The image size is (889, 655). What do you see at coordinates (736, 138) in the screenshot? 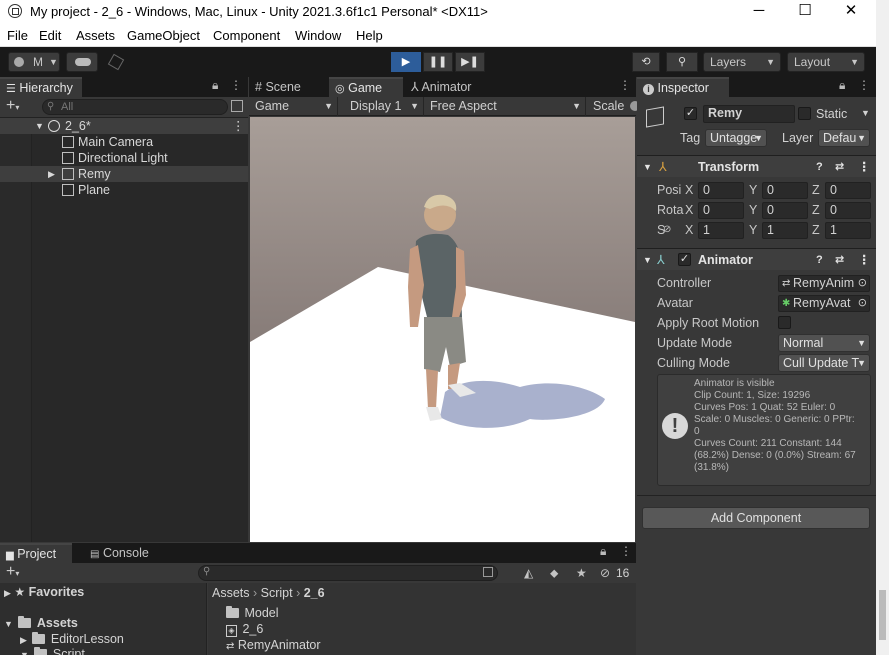
I see `tag-dropdown: Untagge ▼` at bounding box center [736, 138].